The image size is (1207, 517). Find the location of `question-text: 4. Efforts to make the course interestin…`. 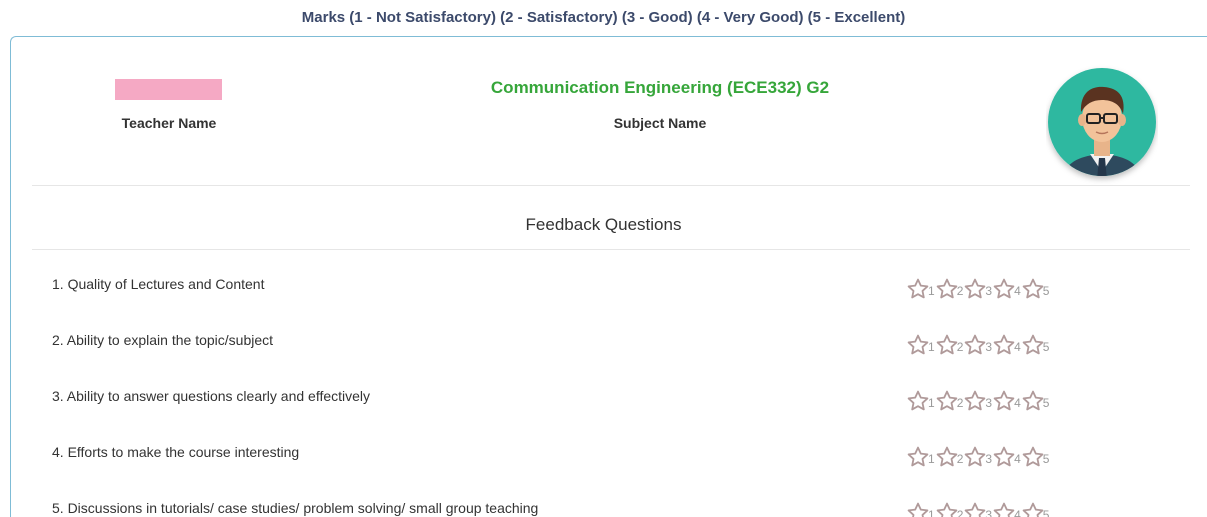

question-text: 4. Efforts to make the course interestin… is located at coordinates (176, 452).